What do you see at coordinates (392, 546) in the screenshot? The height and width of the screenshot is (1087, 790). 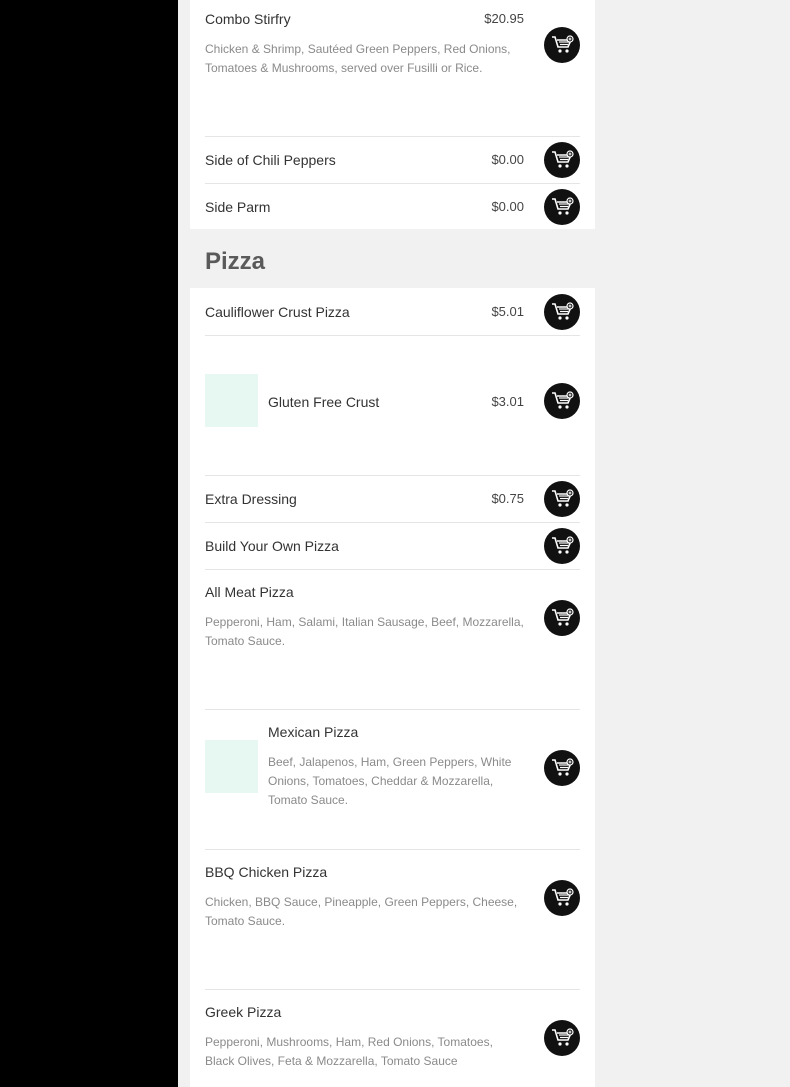 I see `menu-item: Build Your Own Pizza` at bounding box center [392, 546].